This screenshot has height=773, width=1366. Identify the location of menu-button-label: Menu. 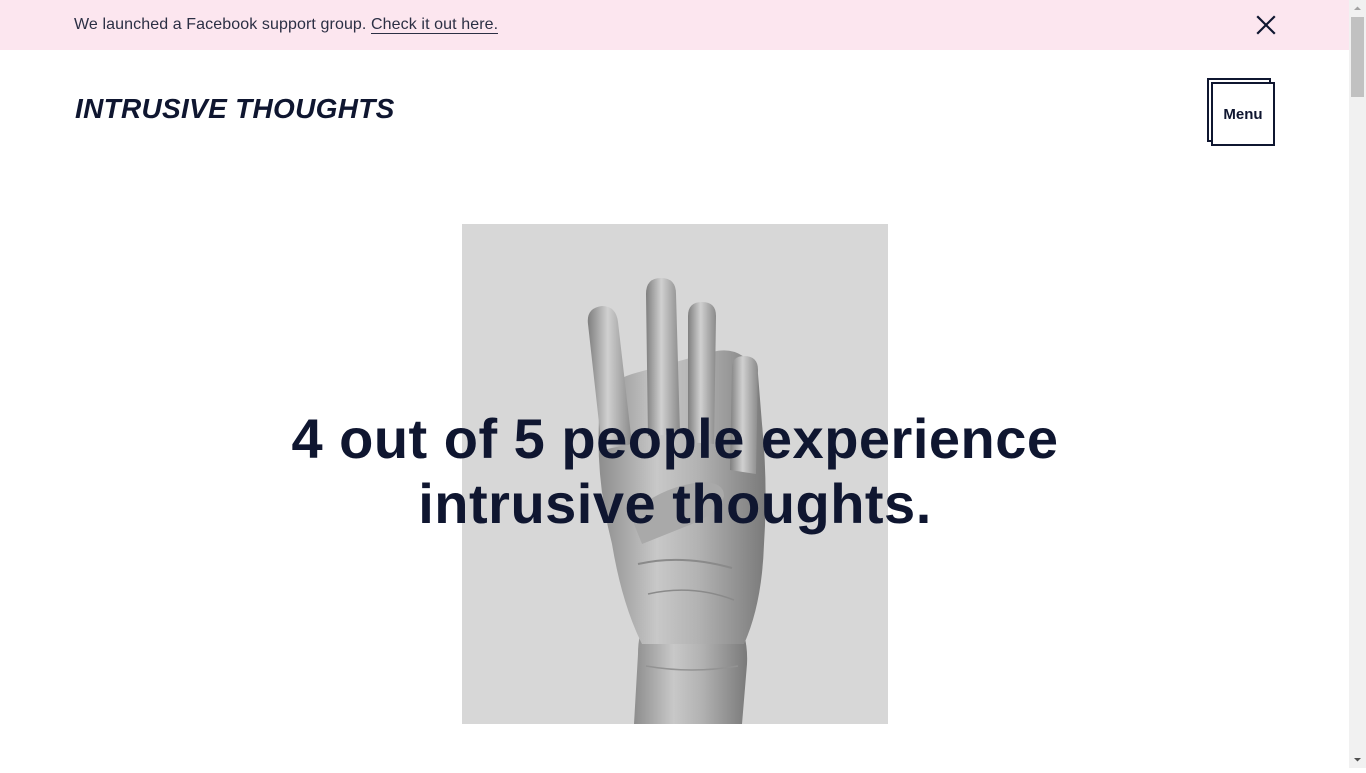
(1243, 114).